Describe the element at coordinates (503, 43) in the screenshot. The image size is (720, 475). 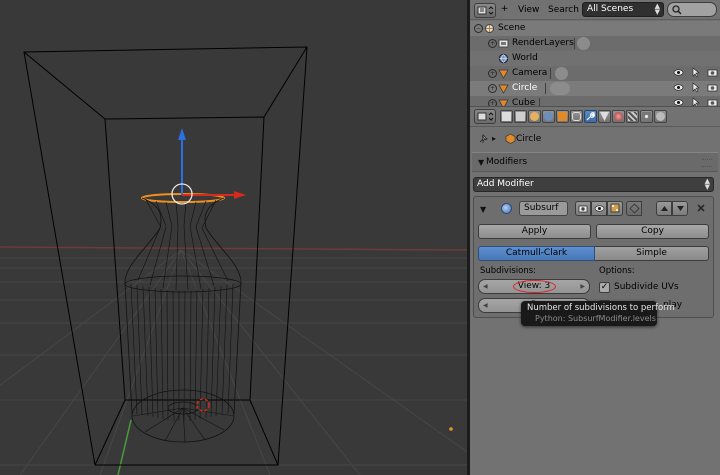
I see `renderlayers-icon` at that location.